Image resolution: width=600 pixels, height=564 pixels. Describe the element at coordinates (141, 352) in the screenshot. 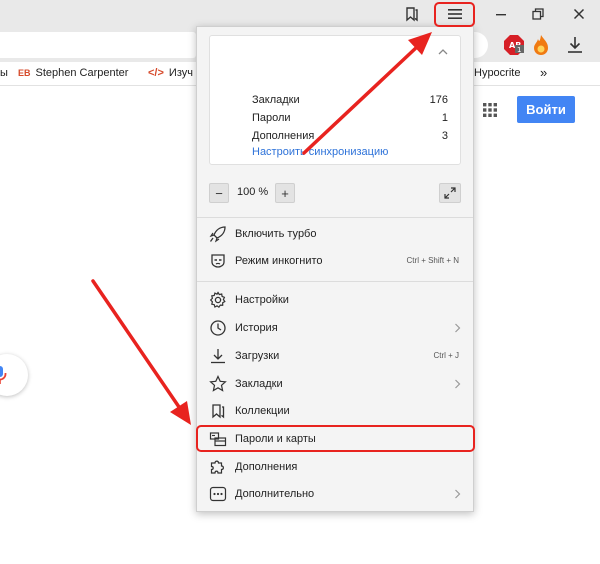

I see `arrow-to-passwords-item` at that location.